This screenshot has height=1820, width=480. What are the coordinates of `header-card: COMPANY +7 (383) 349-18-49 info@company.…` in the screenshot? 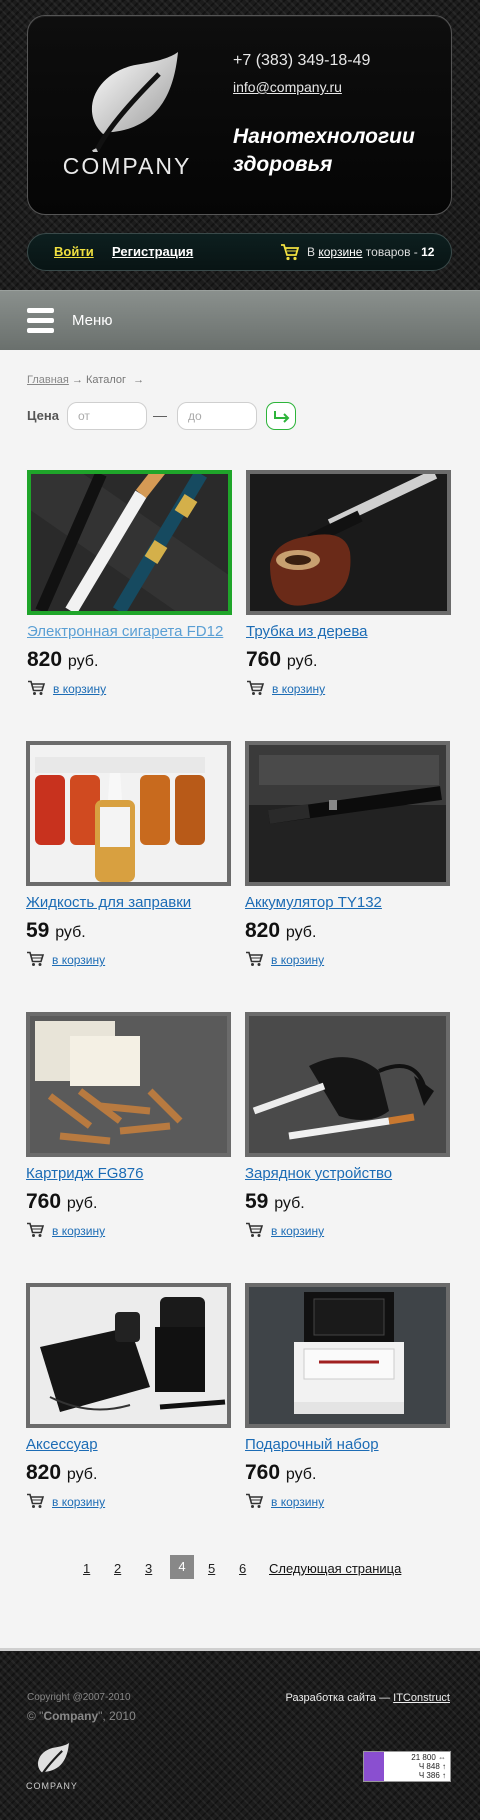 It's located at (239, 115).